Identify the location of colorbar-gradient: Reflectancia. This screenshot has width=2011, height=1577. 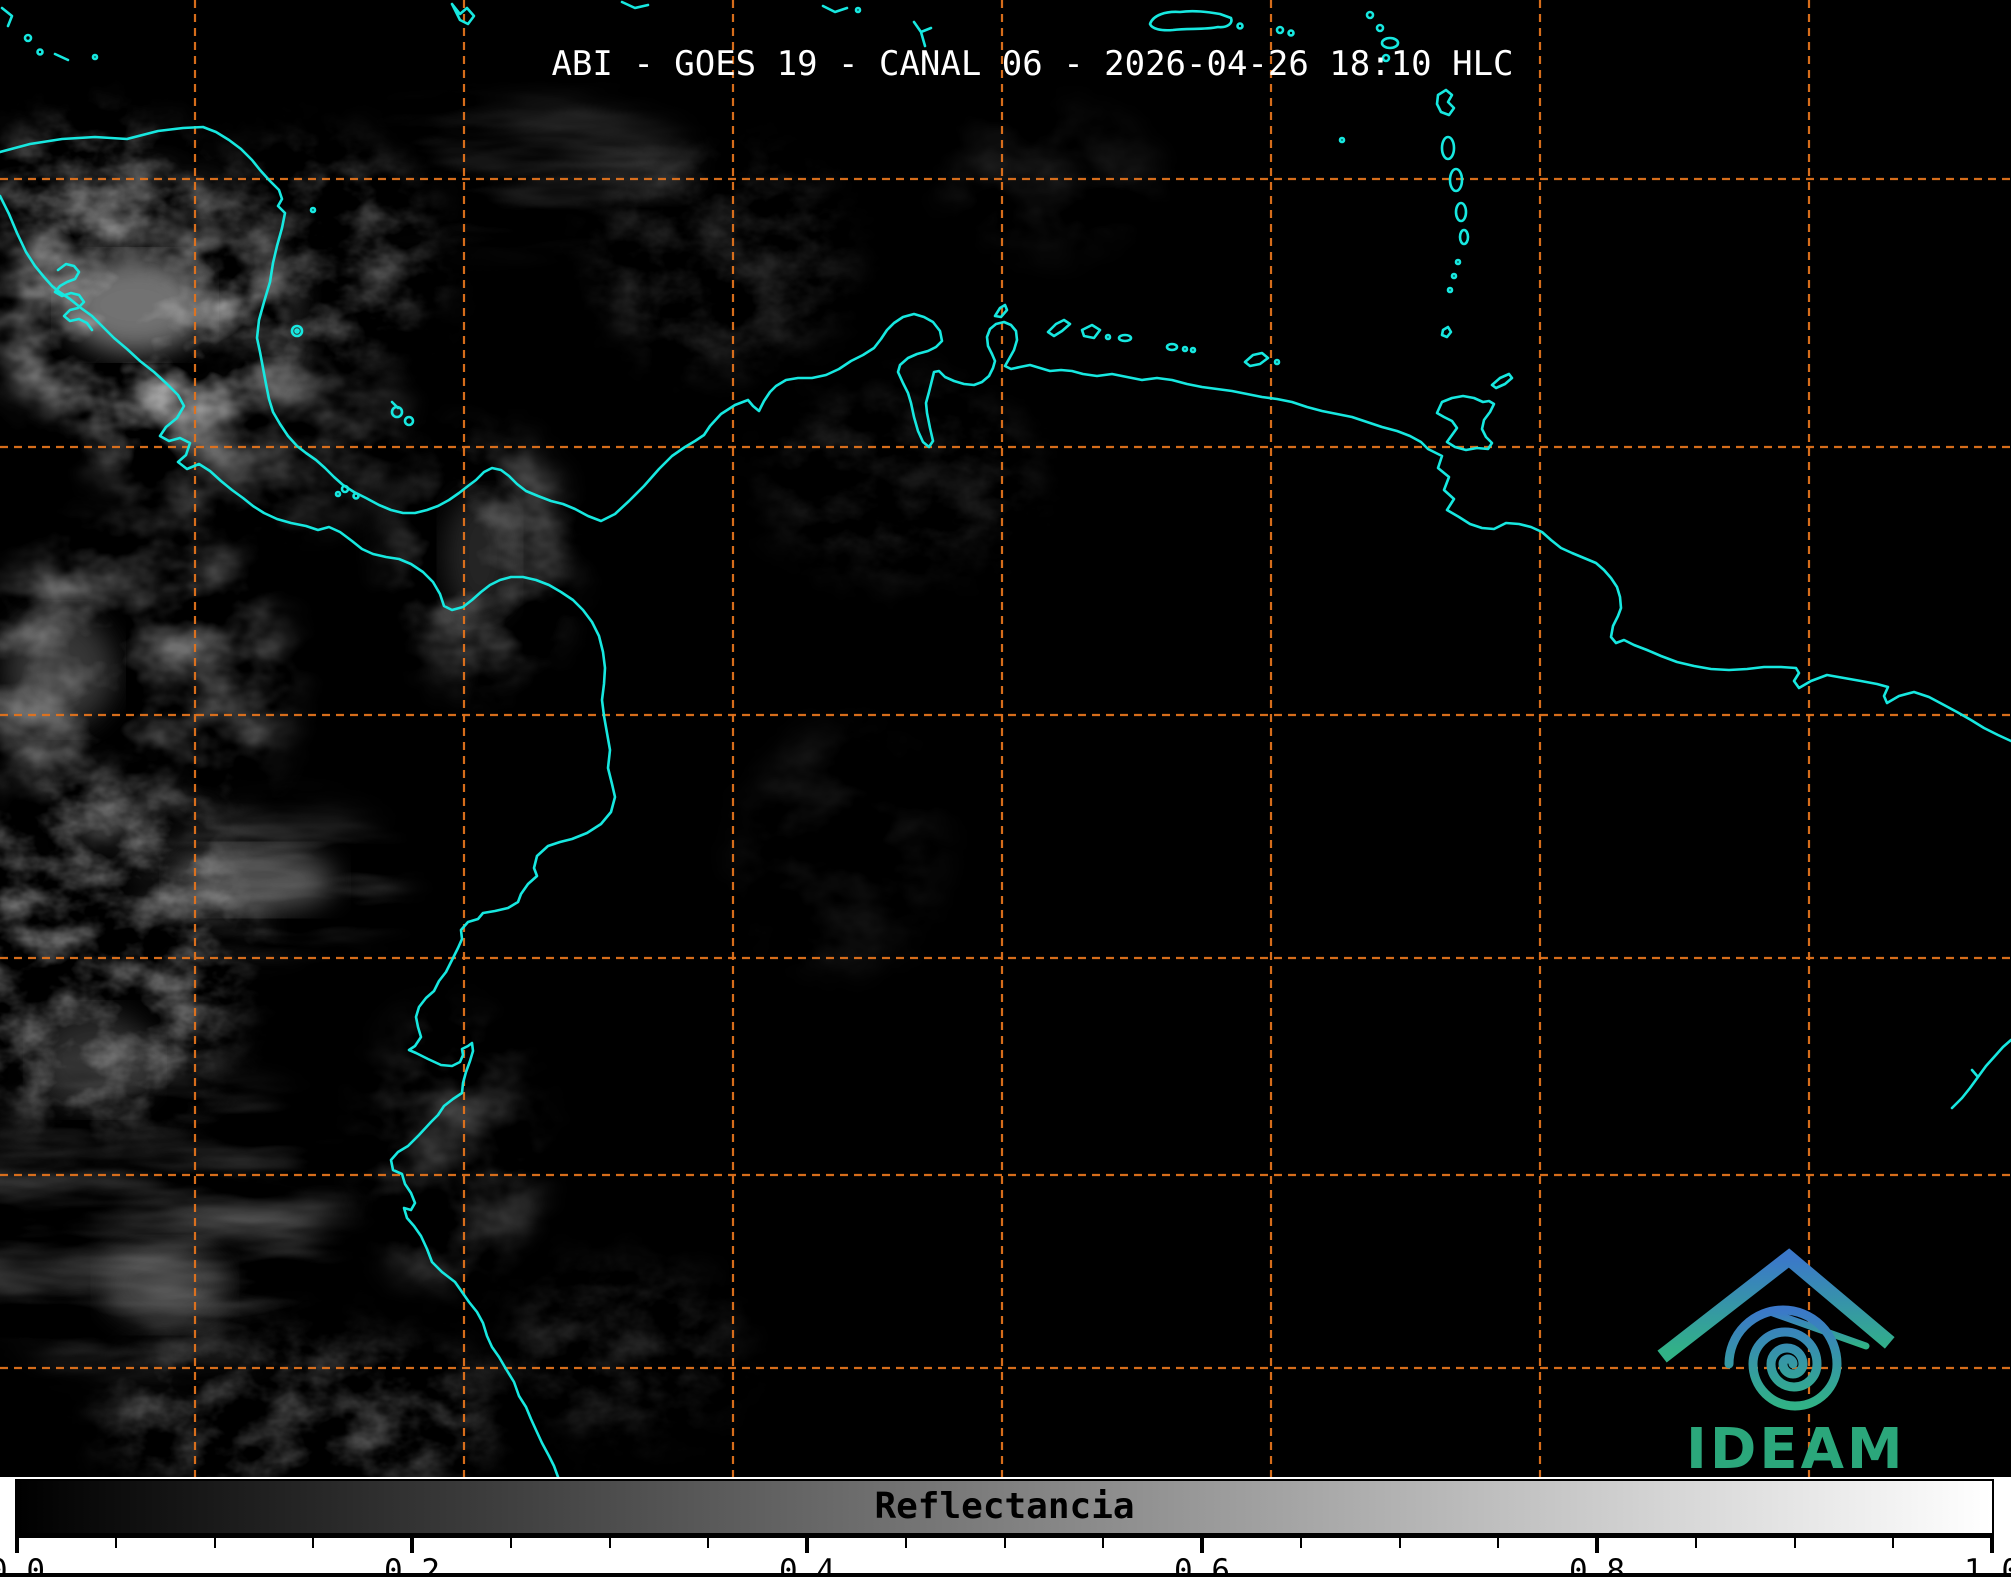
(1004, 1508).